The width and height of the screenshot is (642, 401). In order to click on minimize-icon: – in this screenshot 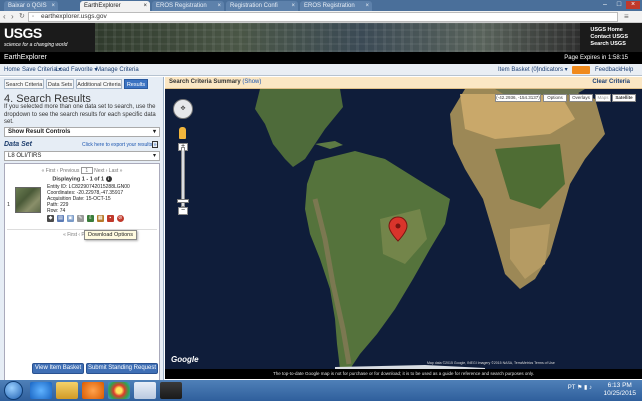, I will do `click(605, 5)`.